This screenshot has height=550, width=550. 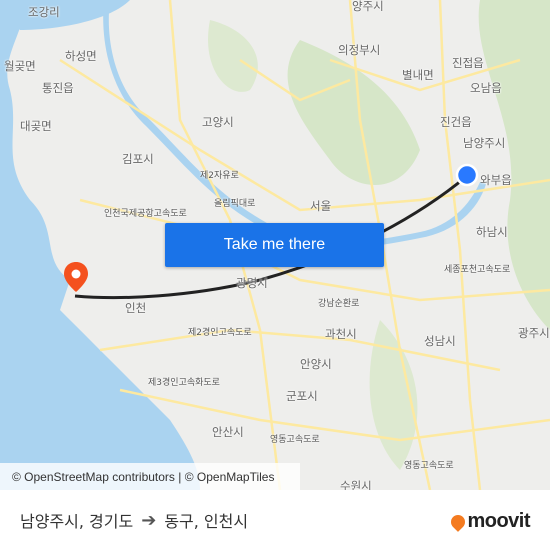 I want to click on map-label: 성남시, so click(x=440, y=341).